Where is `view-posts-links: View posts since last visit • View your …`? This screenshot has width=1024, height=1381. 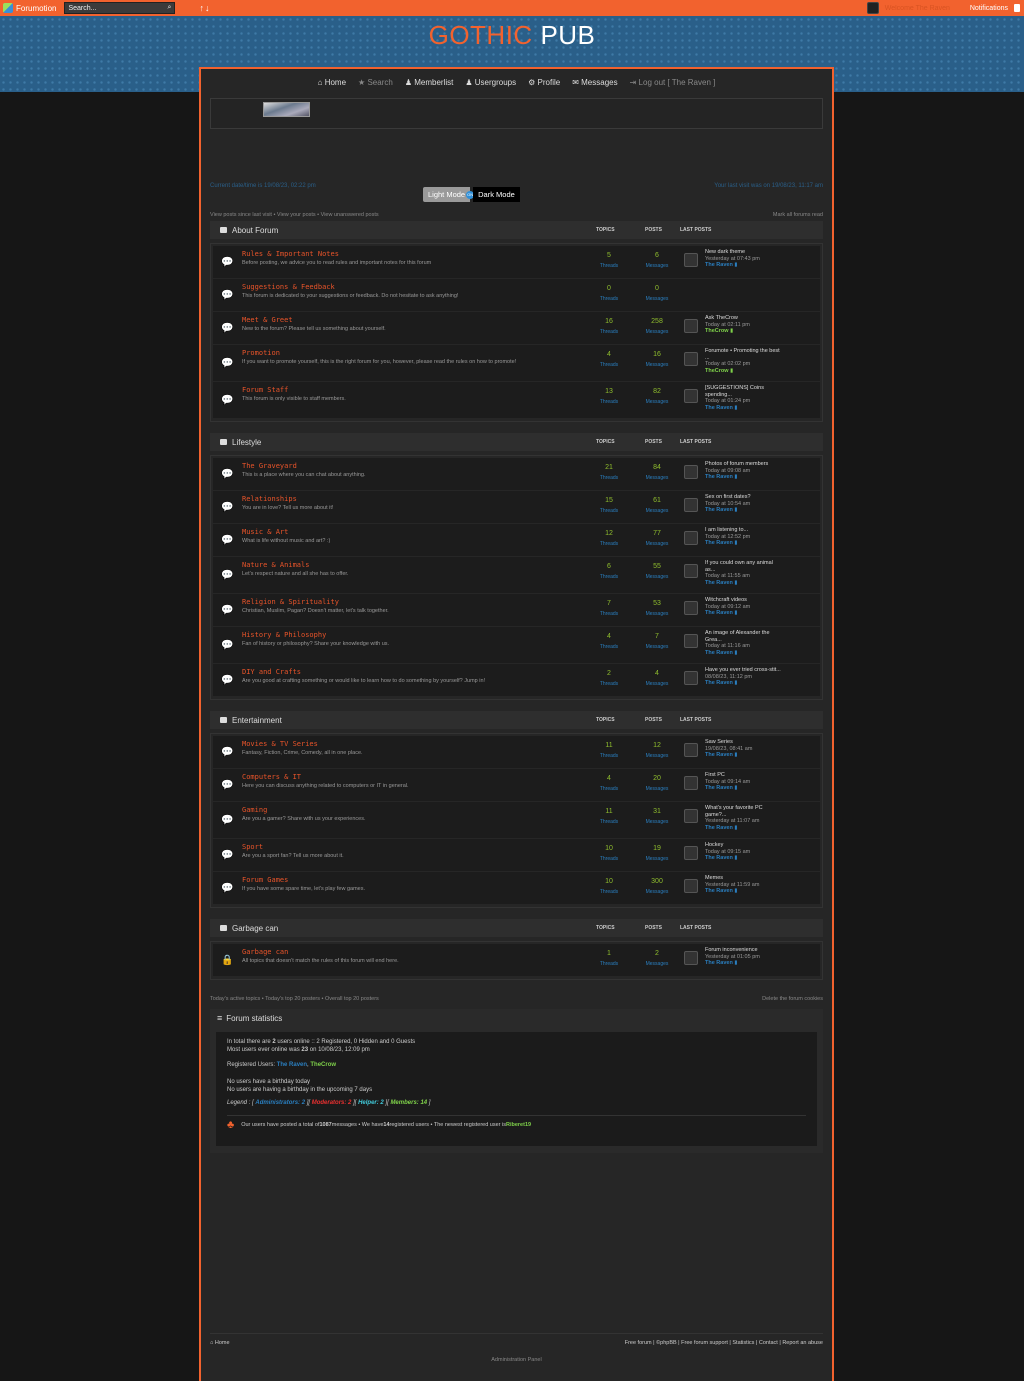 view-posts-links: View posts since last visit • View your … is located at coordinates (294, 215).